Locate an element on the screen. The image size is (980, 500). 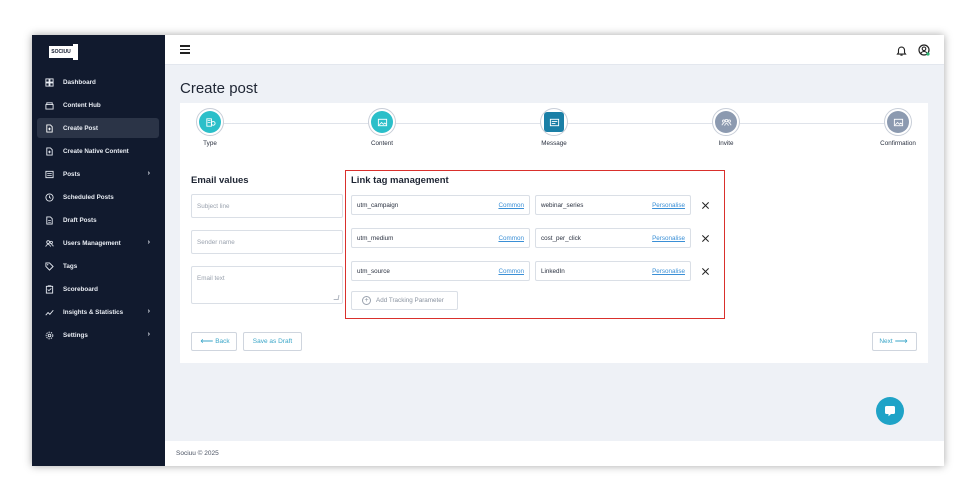
user-account-icon is located at coordinates (924, 49).